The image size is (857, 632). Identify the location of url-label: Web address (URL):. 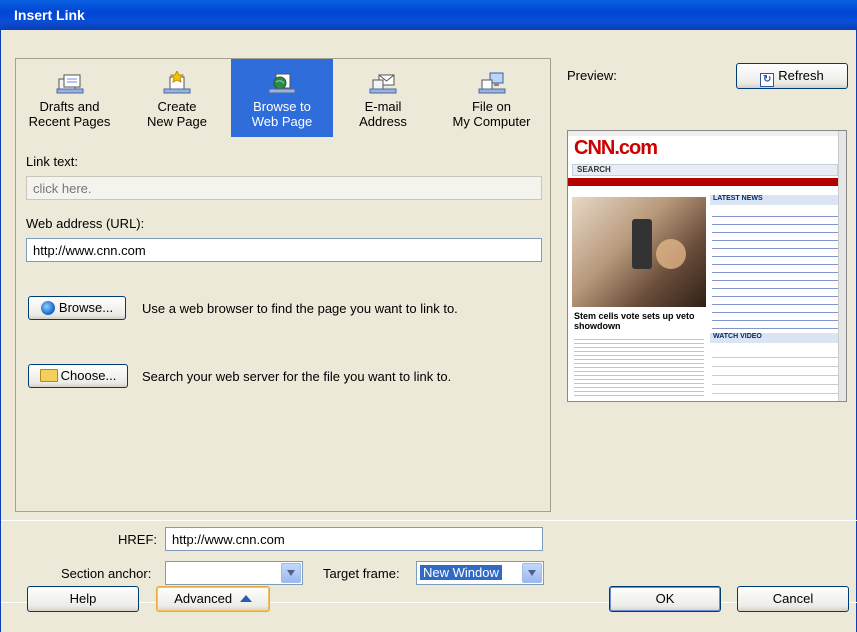
(85, 223).